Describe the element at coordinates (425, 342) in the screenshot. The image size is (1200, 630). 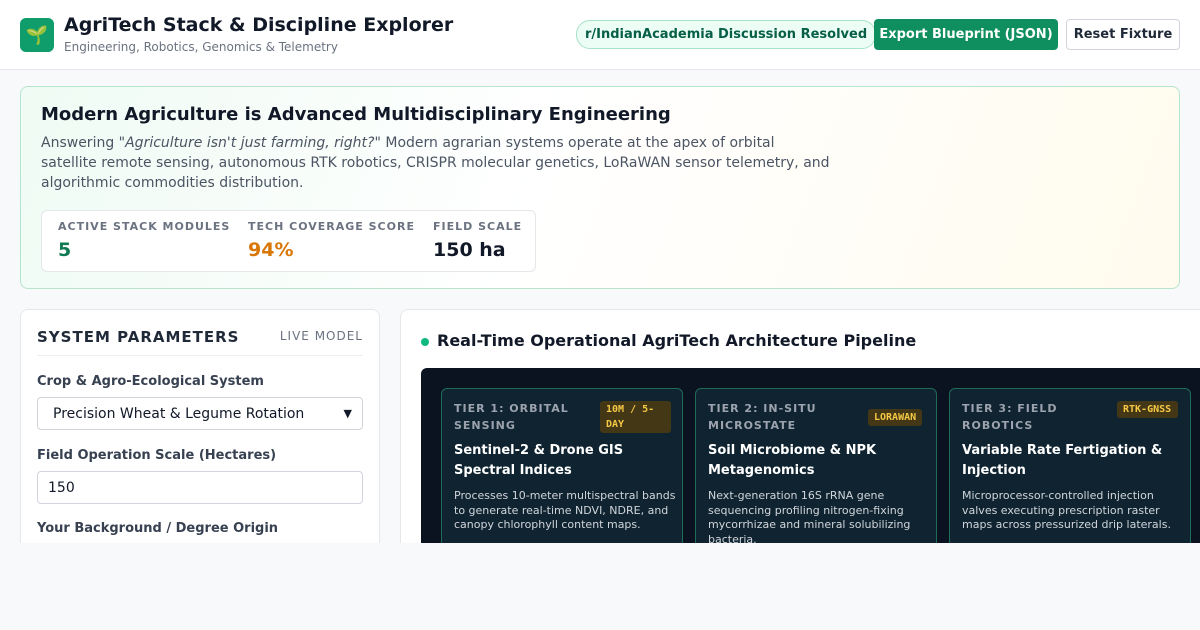
I see `live-status-dot-icon` at that location.